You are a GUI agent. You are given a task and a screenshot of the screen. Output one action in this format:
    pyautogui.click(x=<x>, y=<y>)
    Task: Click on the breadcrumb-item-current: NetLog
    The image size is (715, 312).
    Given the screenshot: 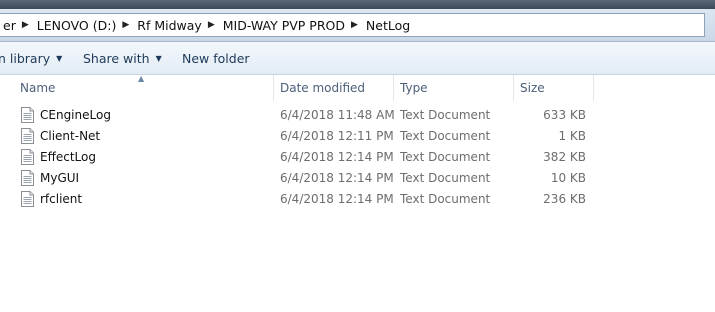 What is the action you would take?
    pyautogui.click(x=387, y=25)
    